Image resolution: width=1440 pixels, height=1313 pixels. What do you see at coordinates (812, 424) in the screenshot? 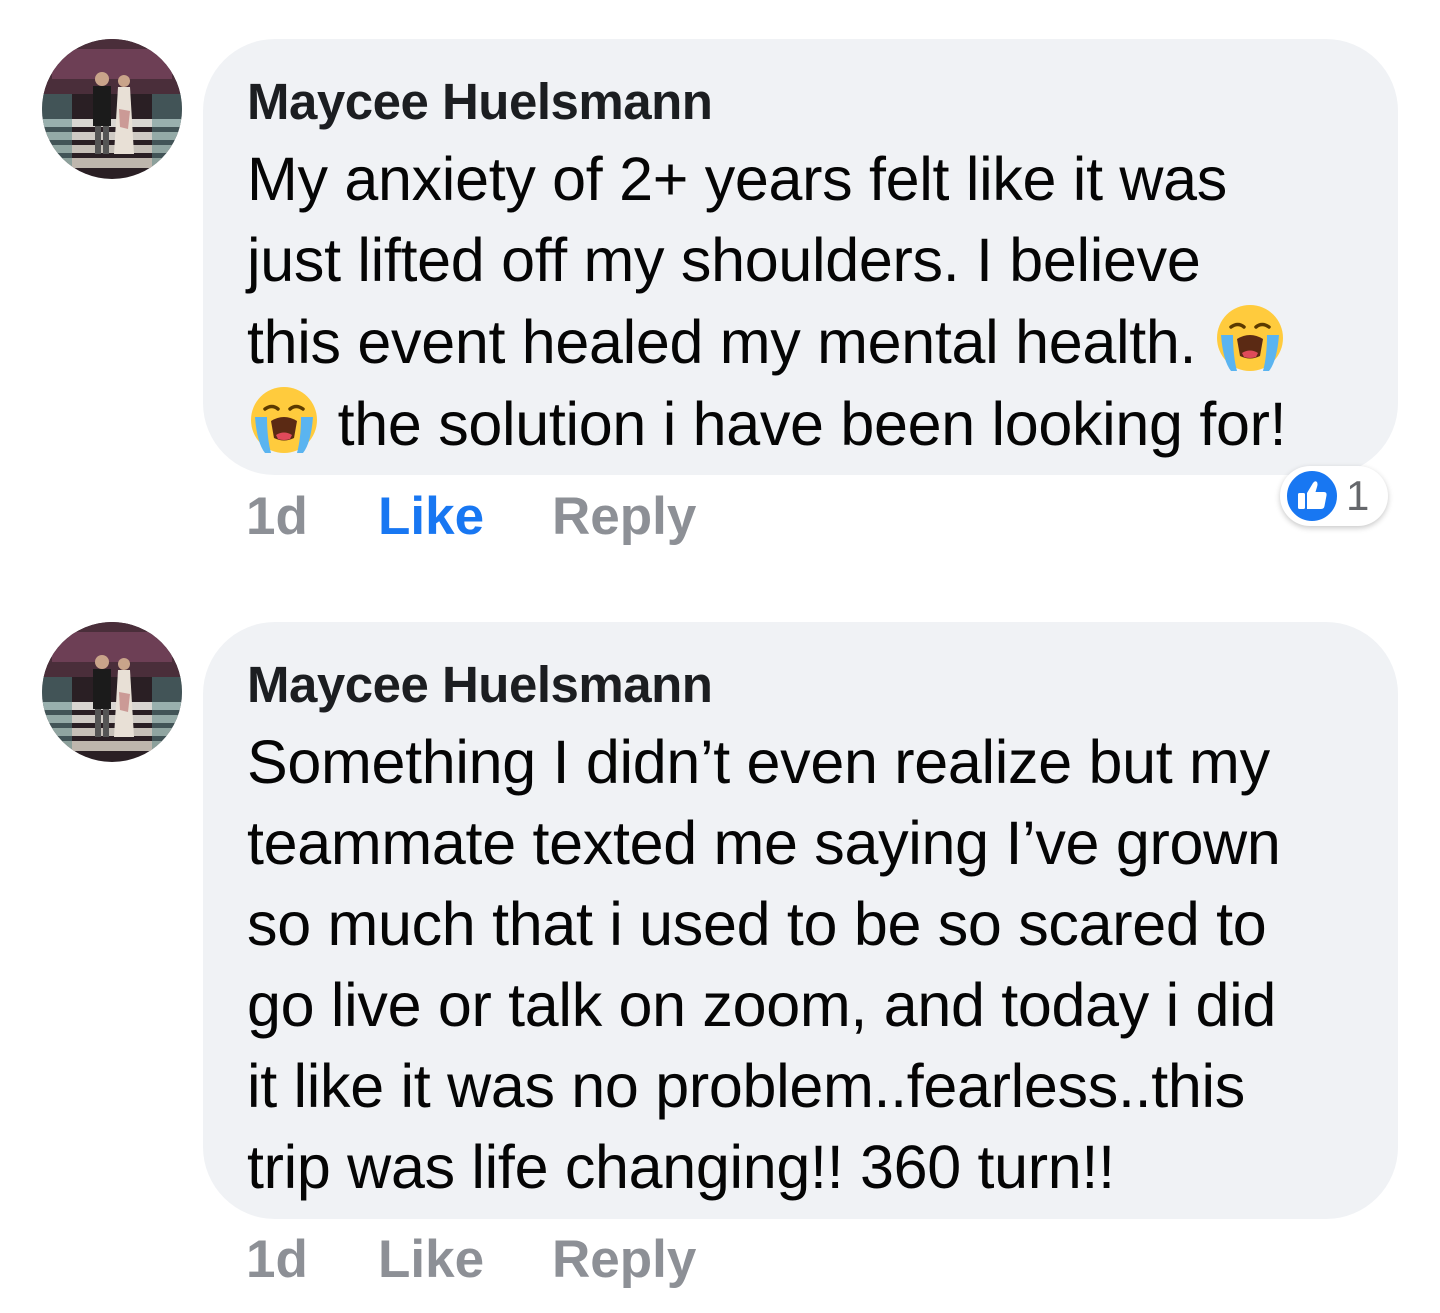
I see `comment-line: the solution i have been looking for!` at bounding box center [812, 424].